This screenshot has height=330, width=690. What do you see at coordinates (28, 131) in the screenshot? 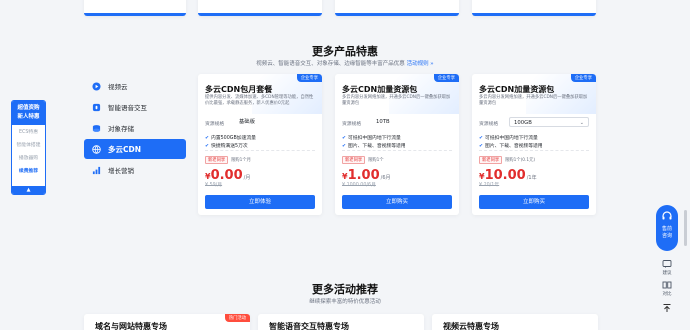
I see `promo-item-ecs: ECS特惠` at bounding box center [28, 131].